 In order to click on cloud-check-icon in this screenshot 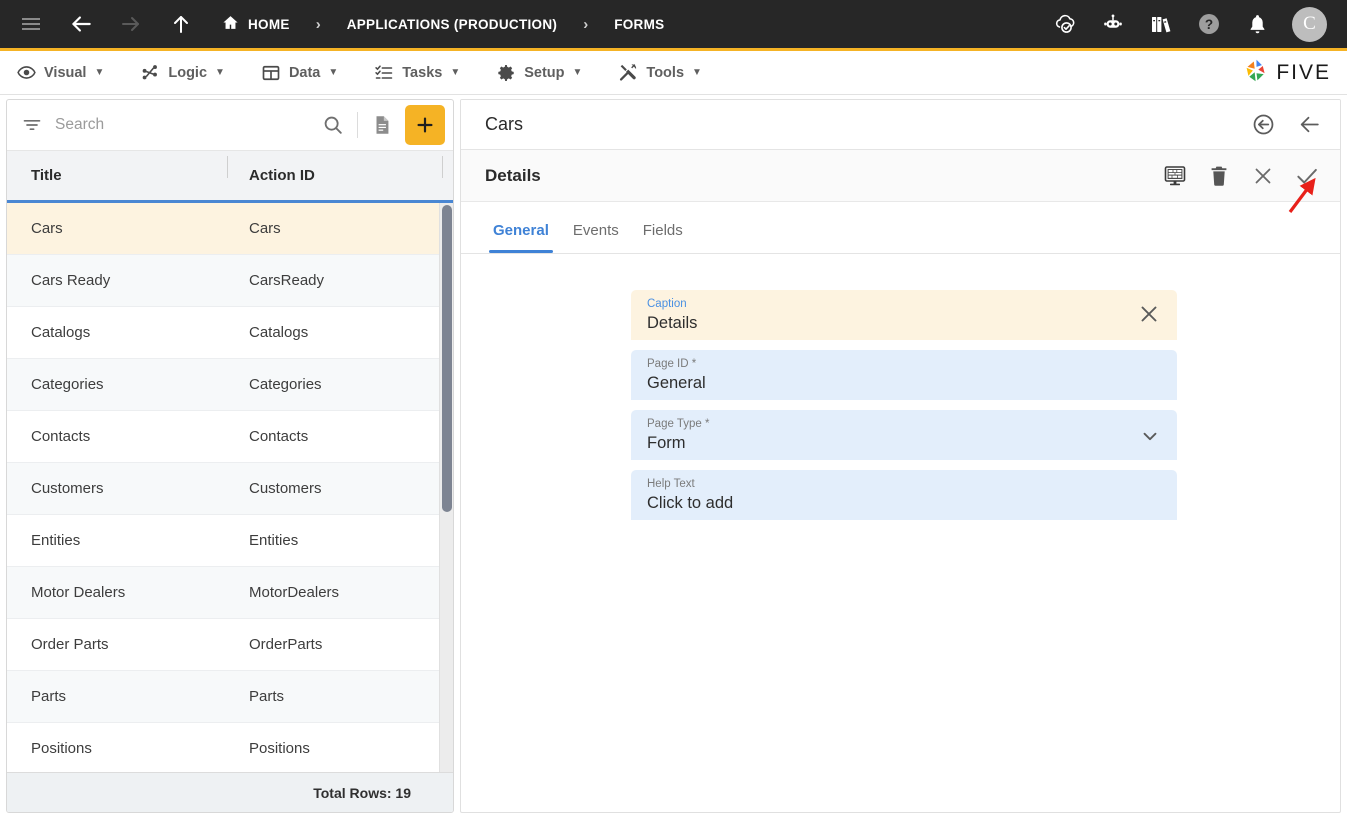, I will do `click(1065, 24)`.